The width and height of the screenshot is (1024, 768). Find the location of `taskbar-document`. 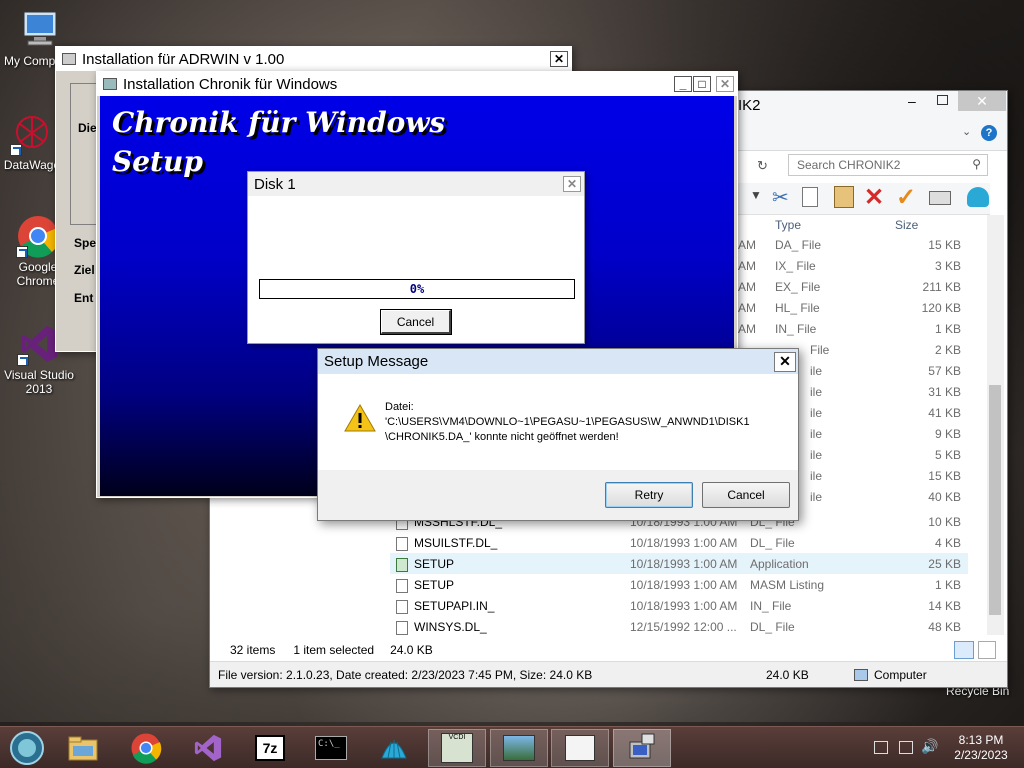

taskbar-document is located at coordinates (580, 748).